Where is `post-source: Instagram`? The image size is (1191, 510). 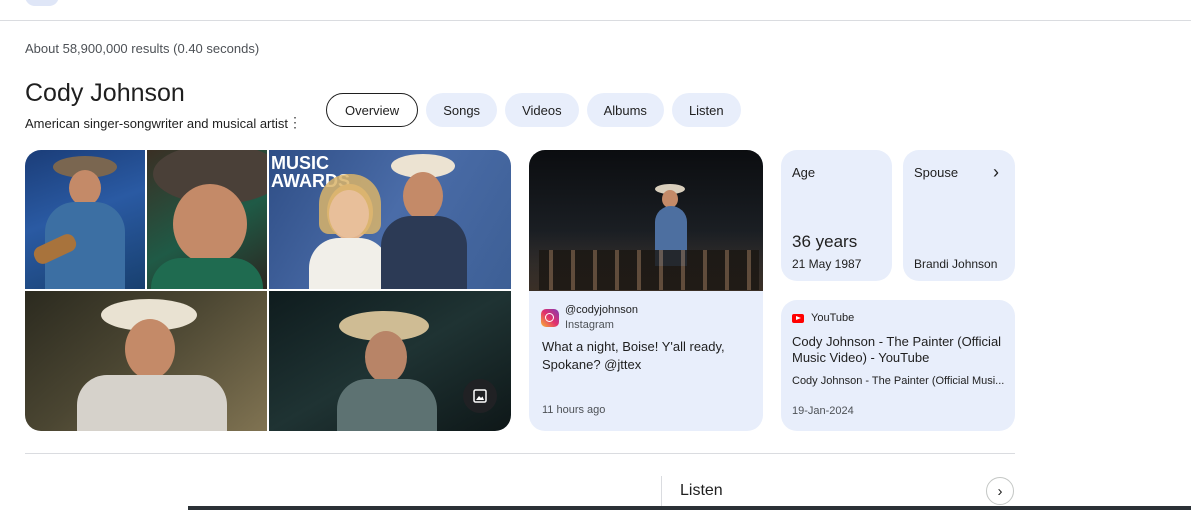 post-source: Instagram is located at coordinates (589, 325).